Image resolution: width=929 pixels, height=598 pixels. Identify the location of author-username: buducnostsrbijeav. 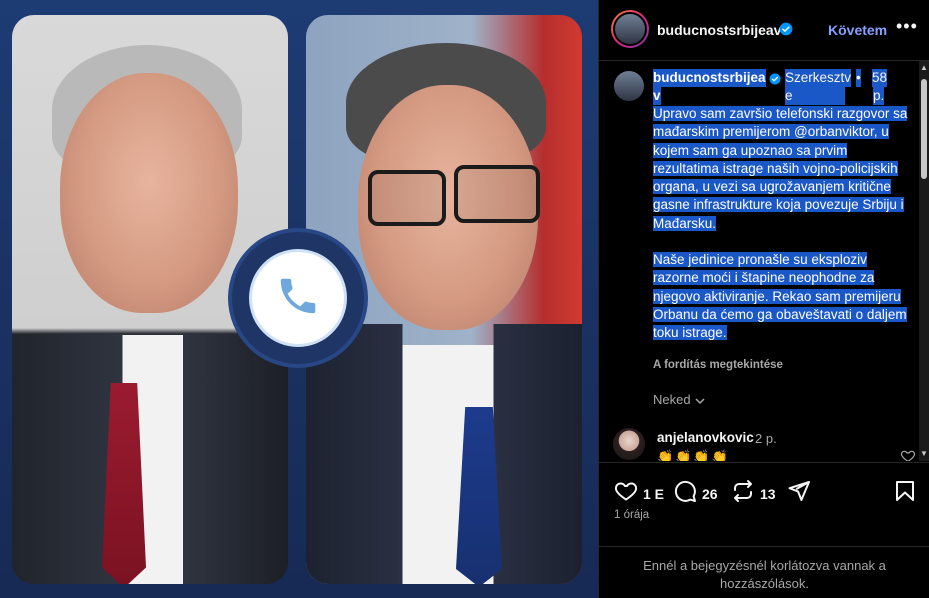
(719, 30).